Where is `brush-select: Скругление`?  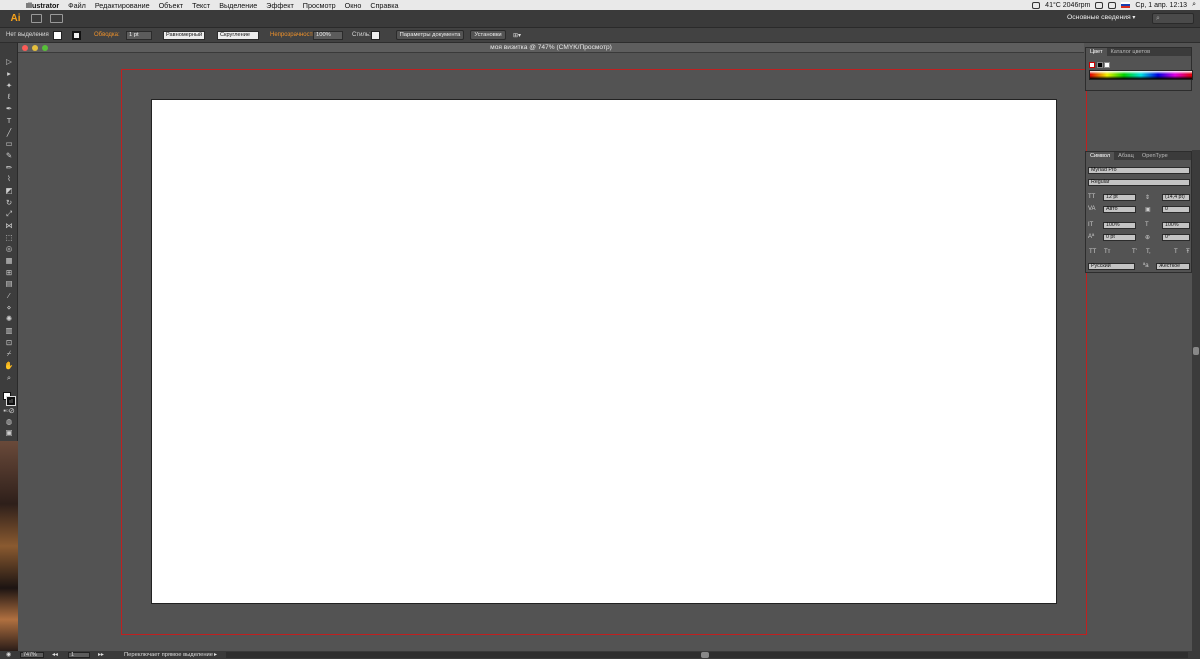
brush-select: Скругление is located at coordinates (238, 35).